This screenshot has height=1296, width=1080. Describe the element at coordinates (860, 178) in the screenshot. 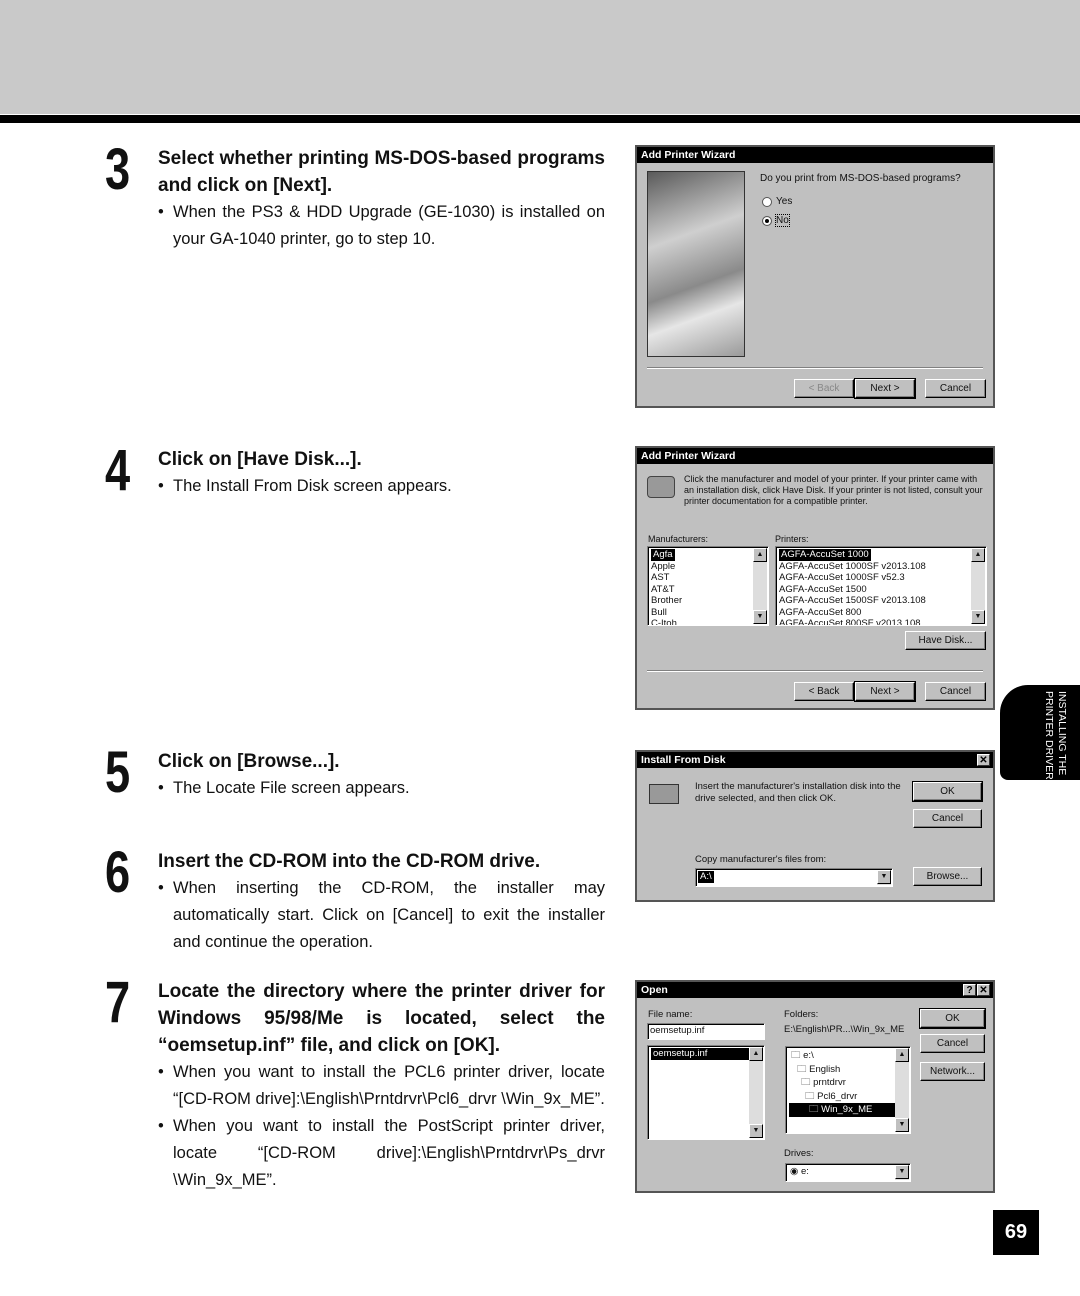

I see `question-text: Do you print from MS-DOS-based programs?` at that location.